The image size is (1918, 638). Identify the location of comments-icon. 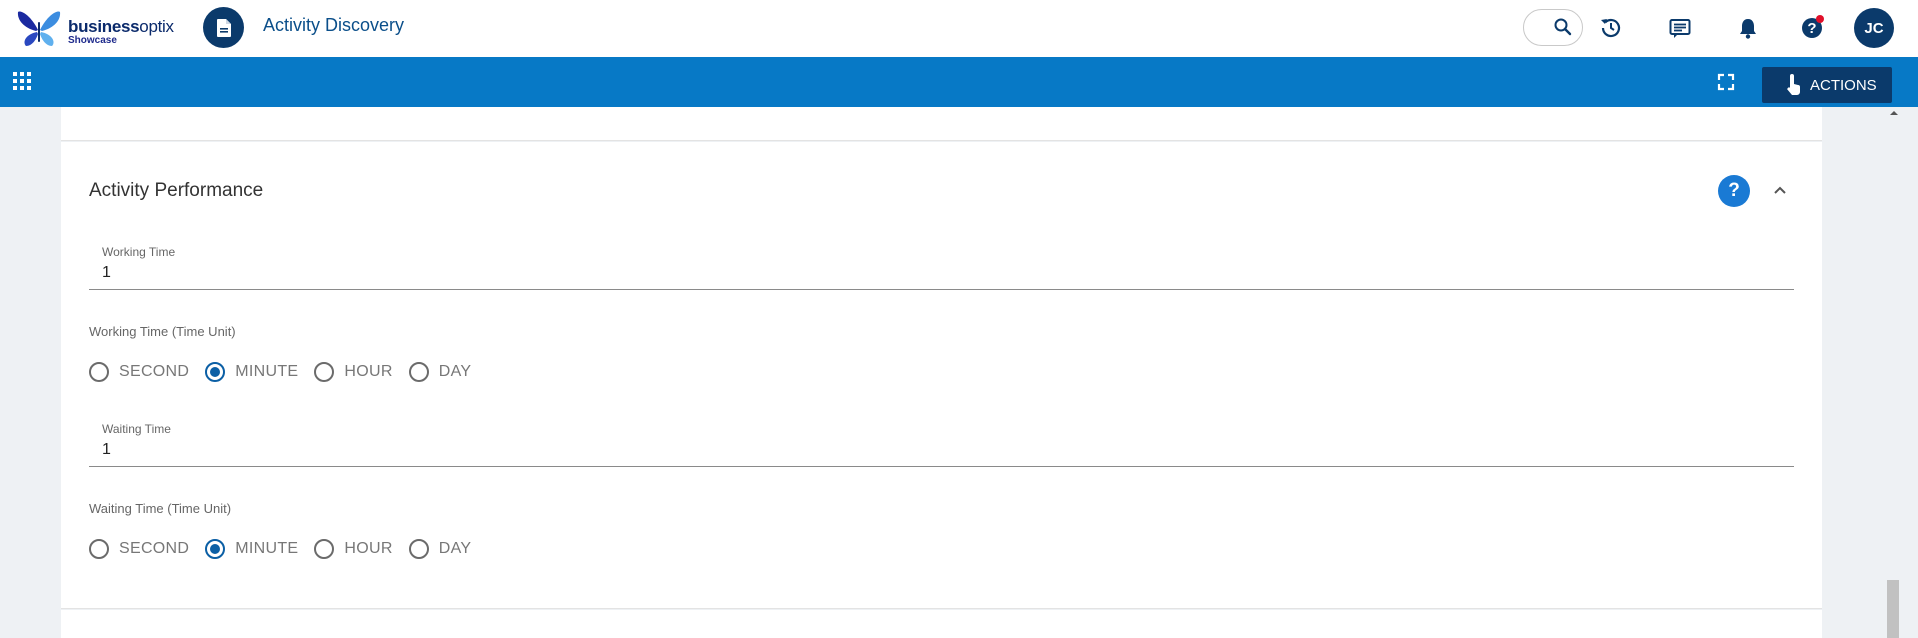
(1680, 28).